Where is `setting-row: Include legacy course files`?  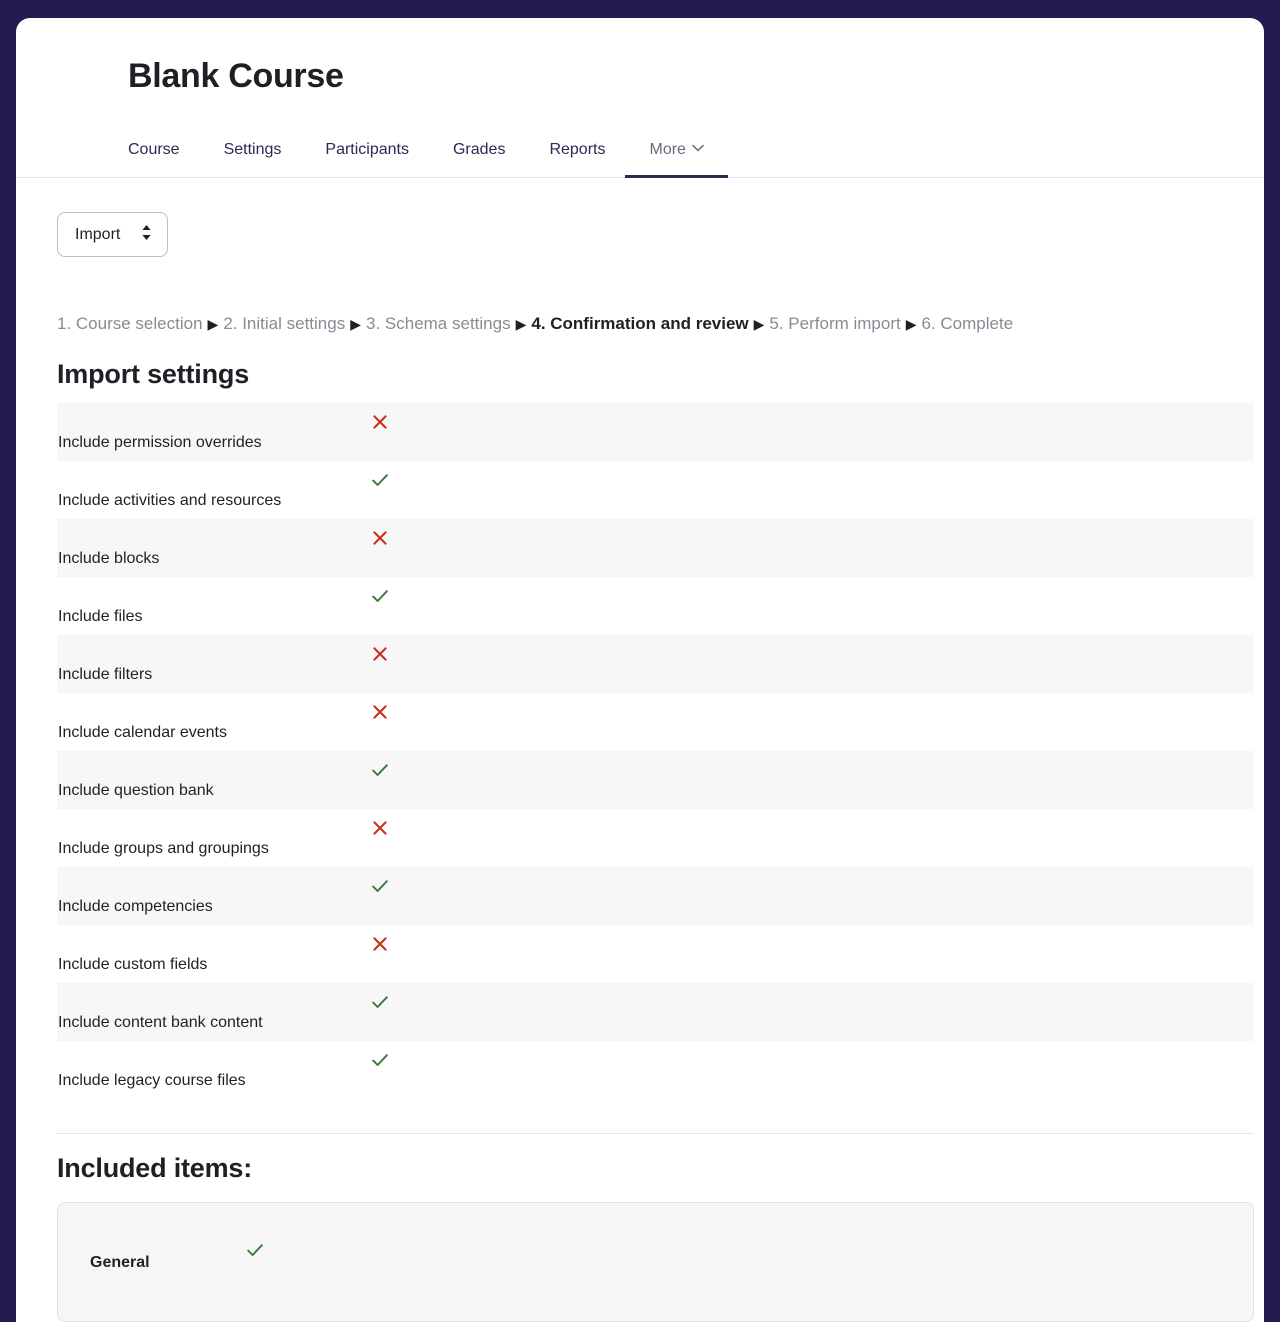
setting-row: Include legacy course files is located at coordinates (655, 1070).